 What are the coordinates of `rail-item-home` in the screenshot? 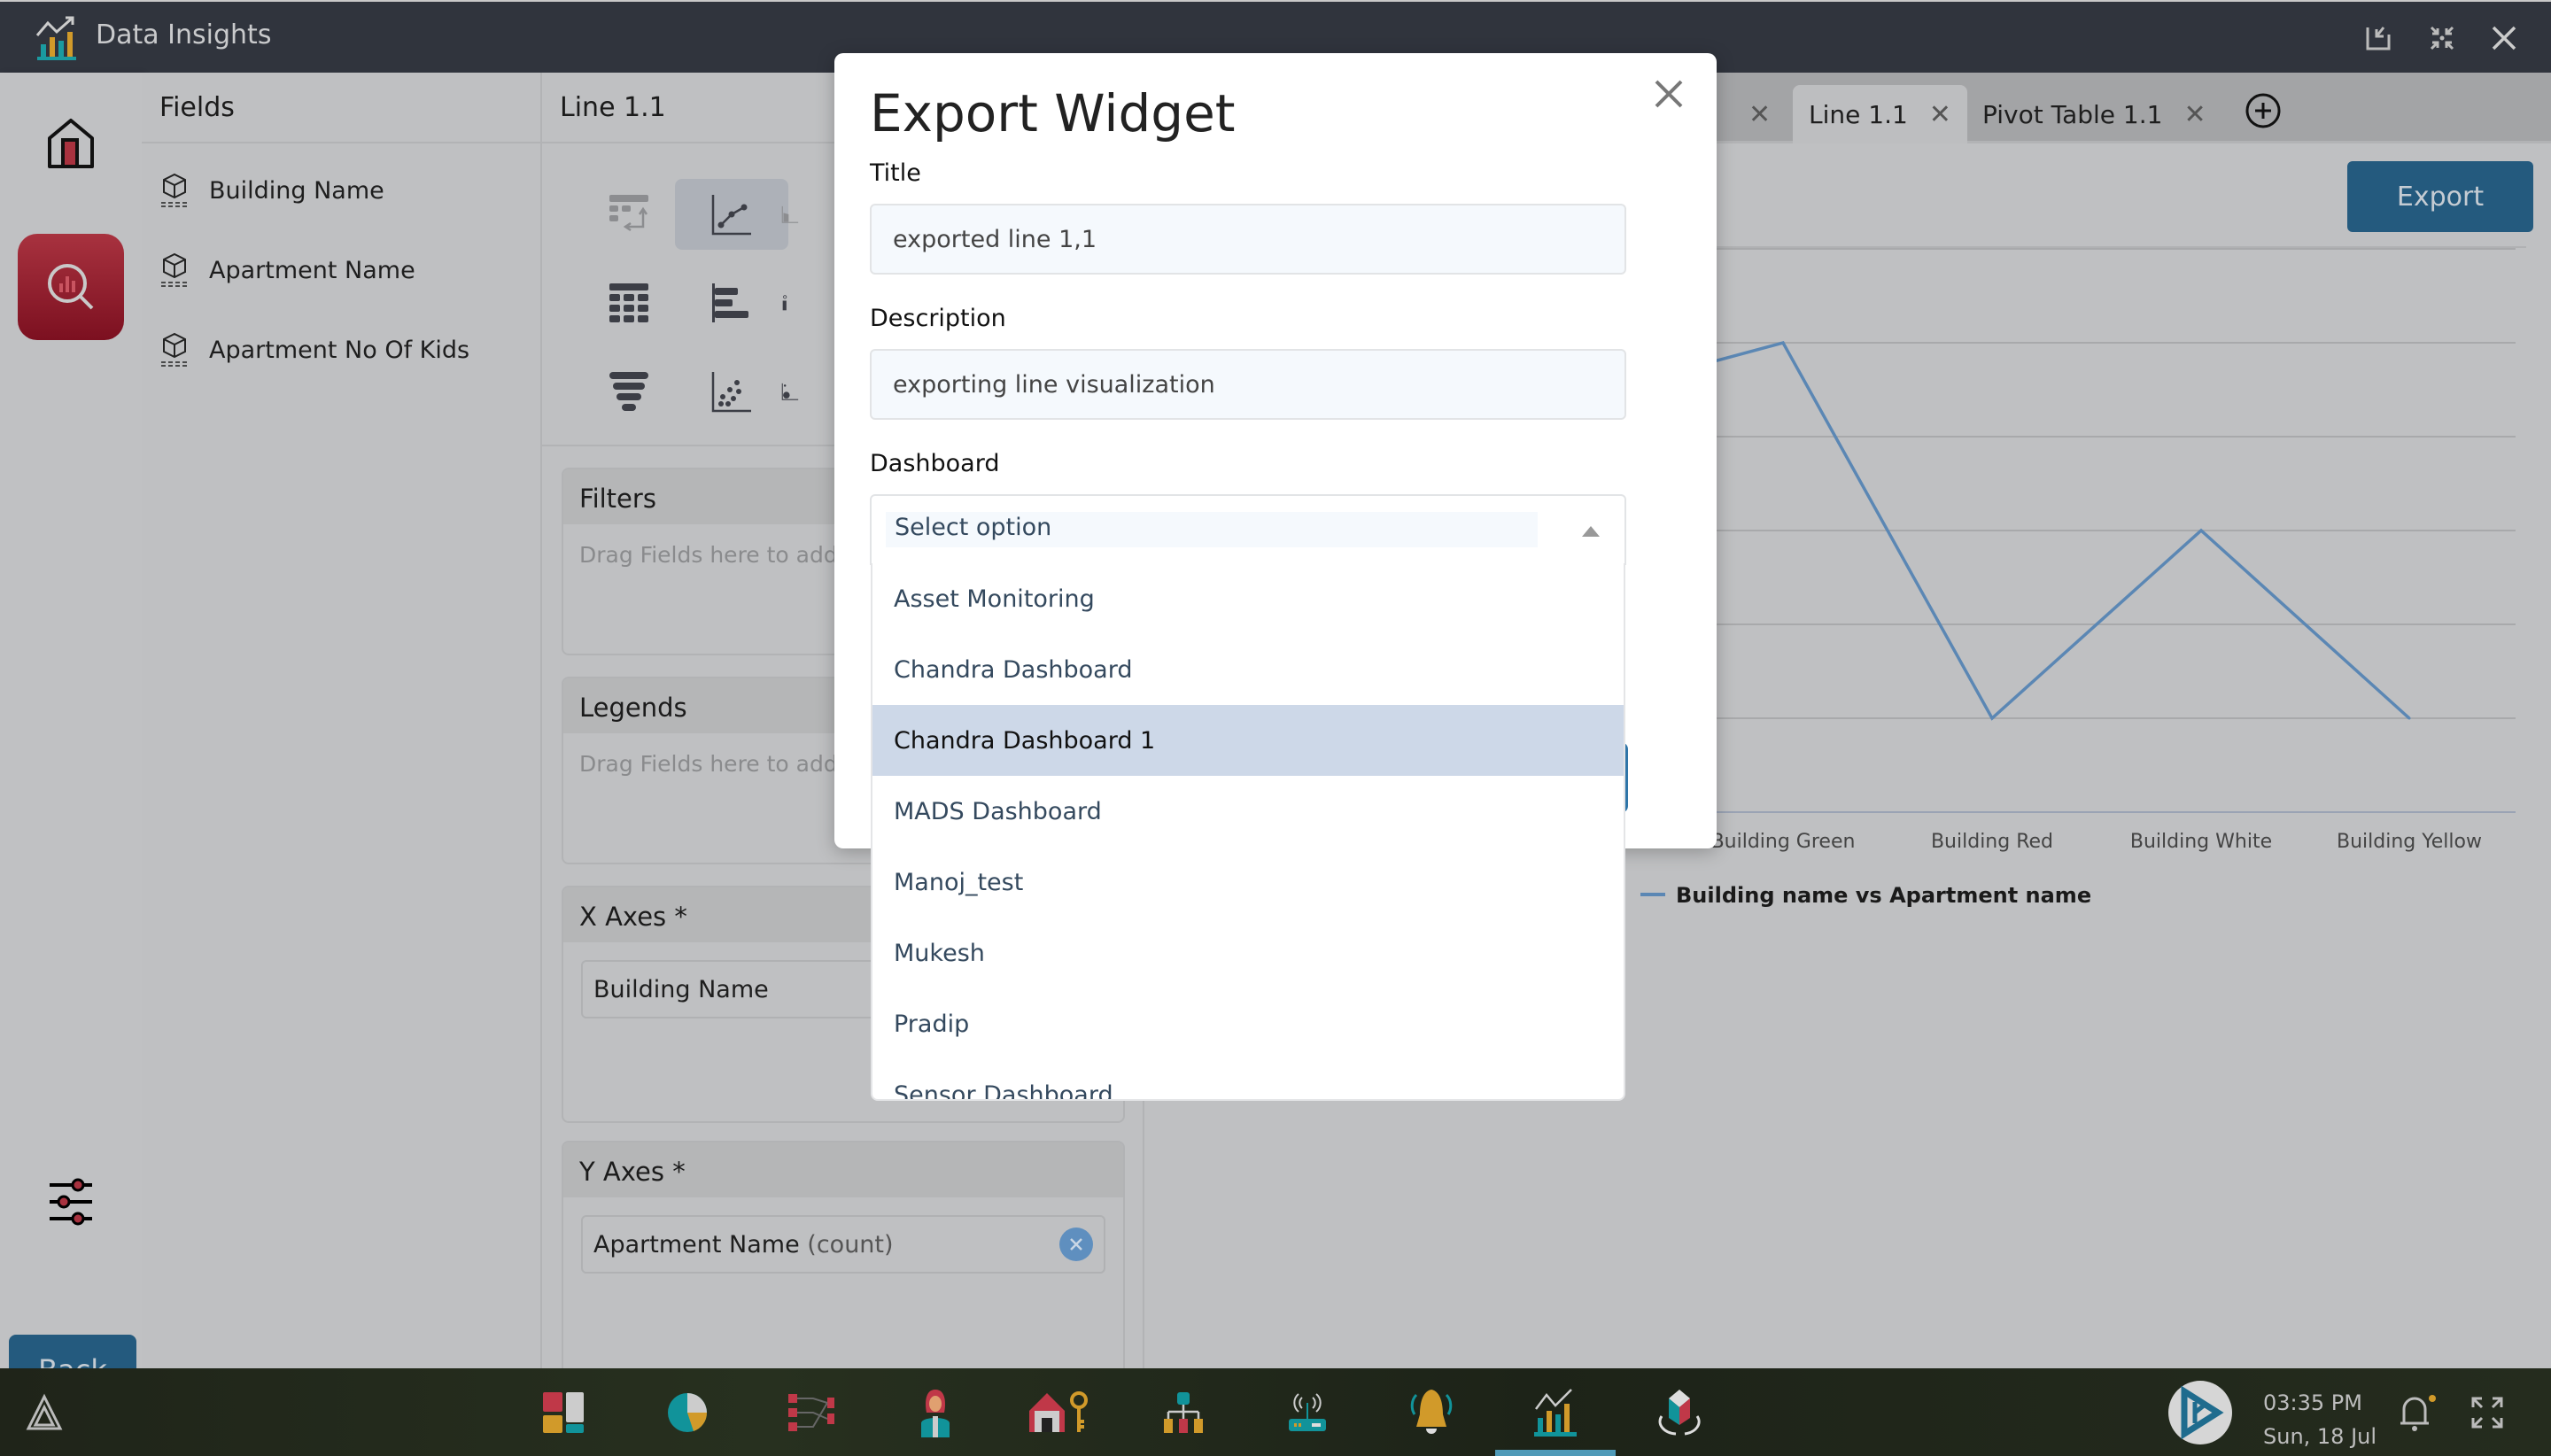 It's located at (71, 143).